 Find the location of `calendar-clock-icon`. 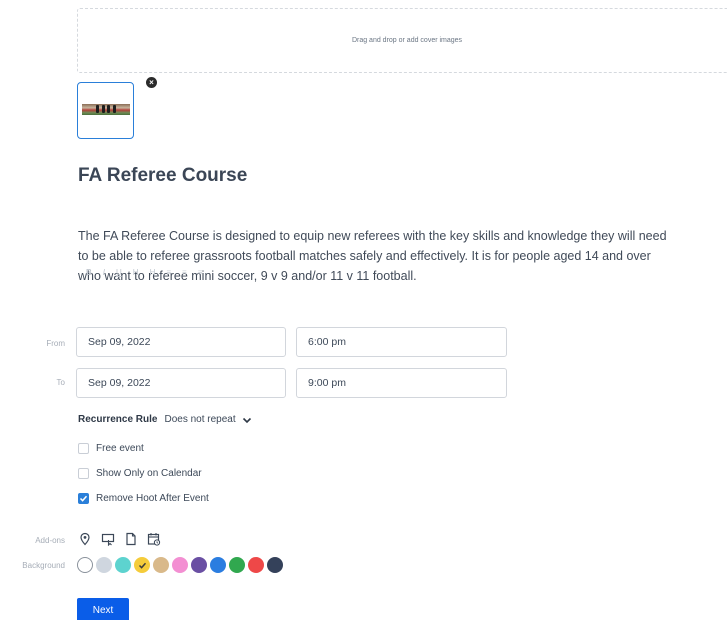

calendar-clock-icon is located at coordinates (154, 539).